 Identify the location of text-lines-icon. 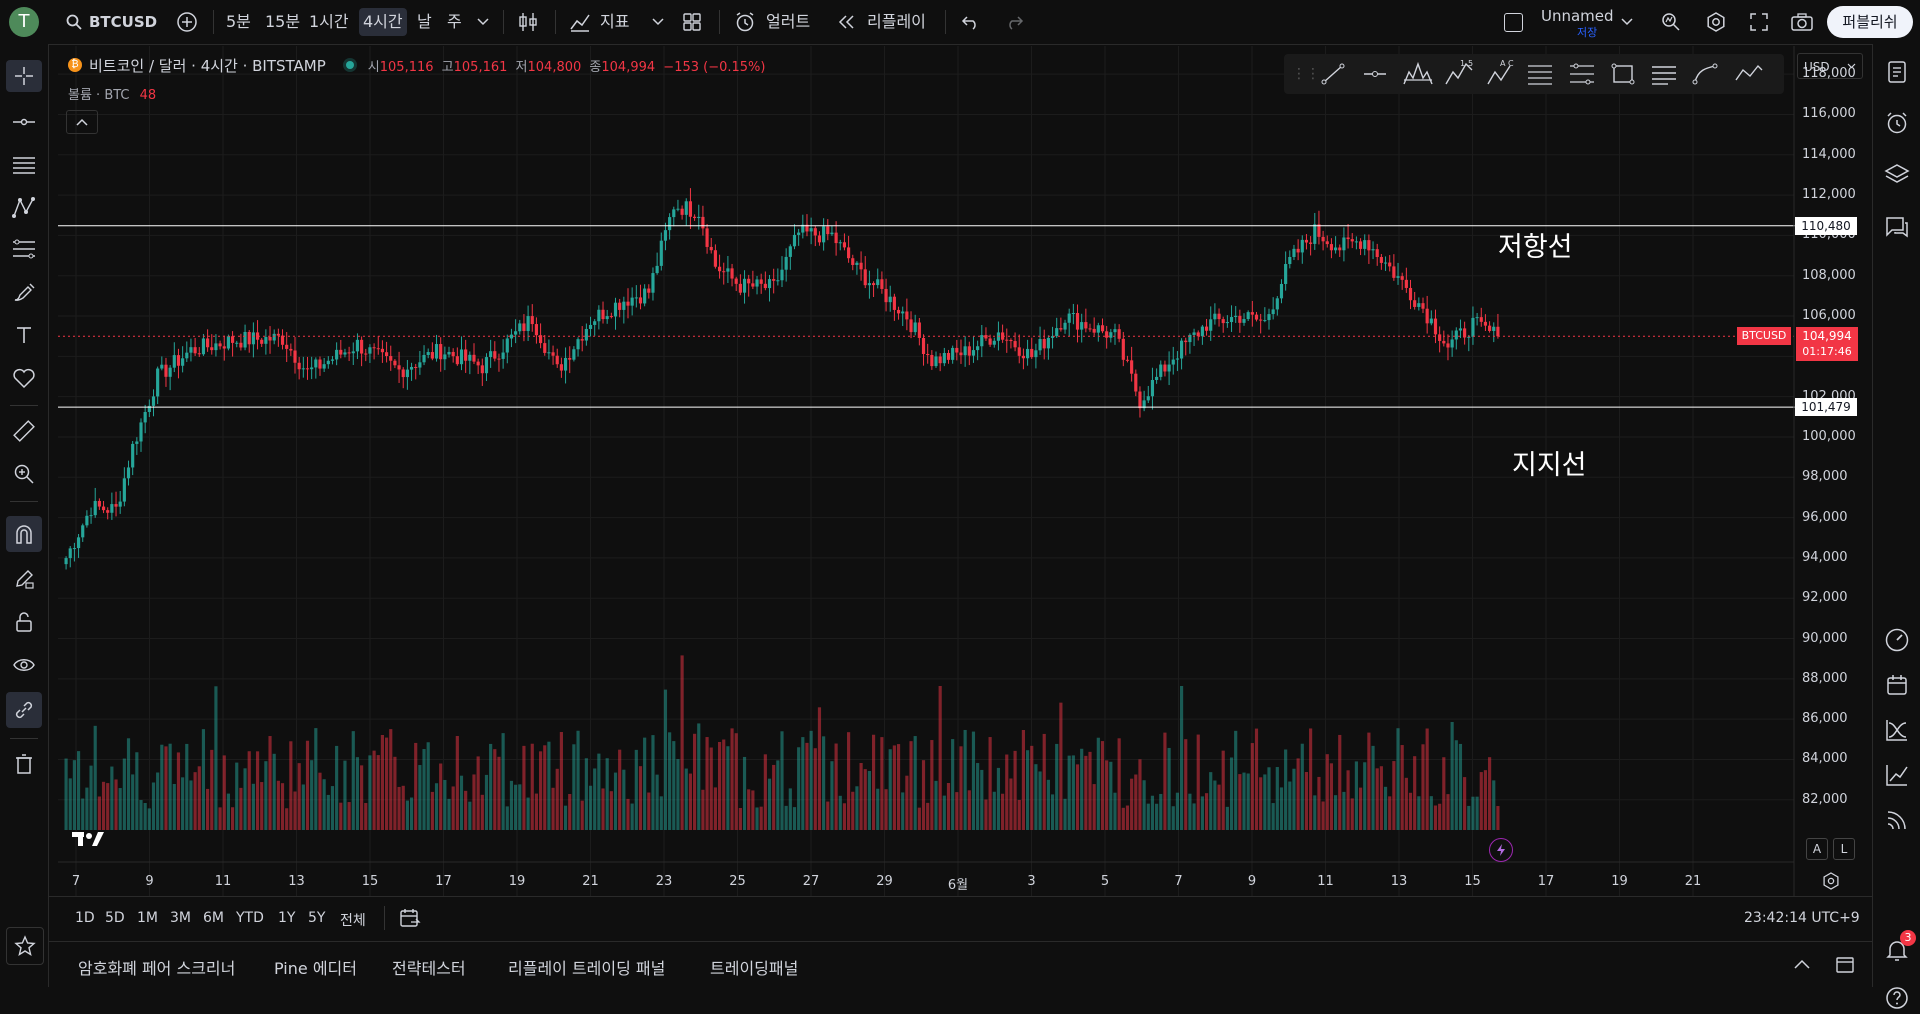
(1664, 74).